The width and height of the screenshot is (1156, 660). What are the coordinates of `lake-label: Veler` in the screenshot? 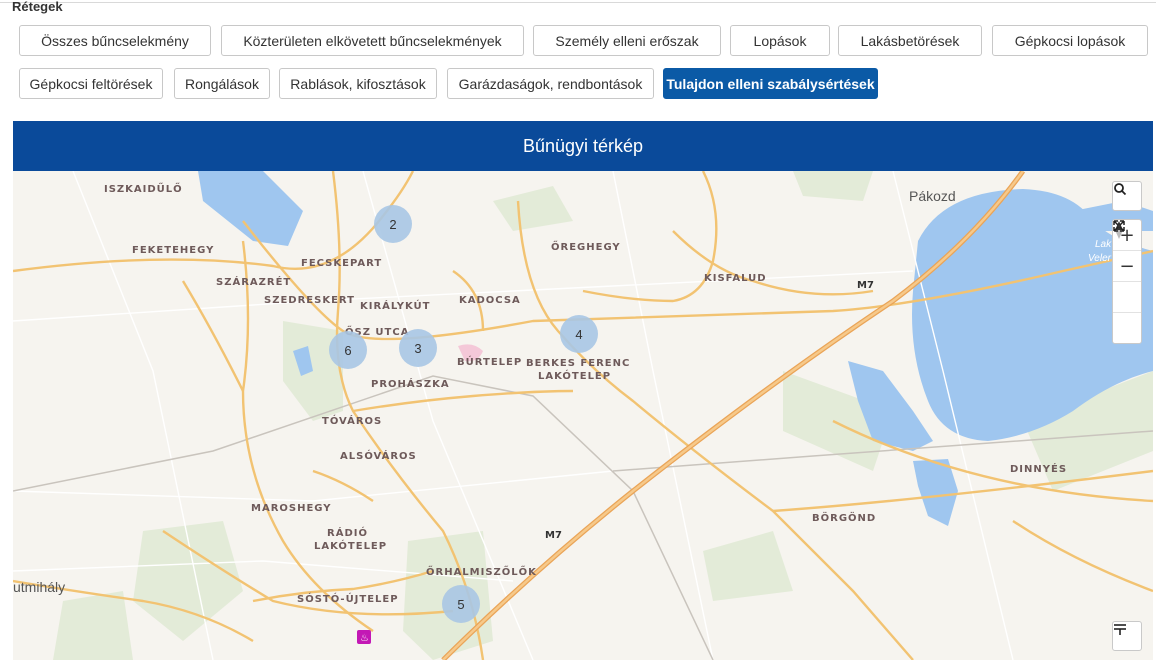 It's located at (1100, 258).